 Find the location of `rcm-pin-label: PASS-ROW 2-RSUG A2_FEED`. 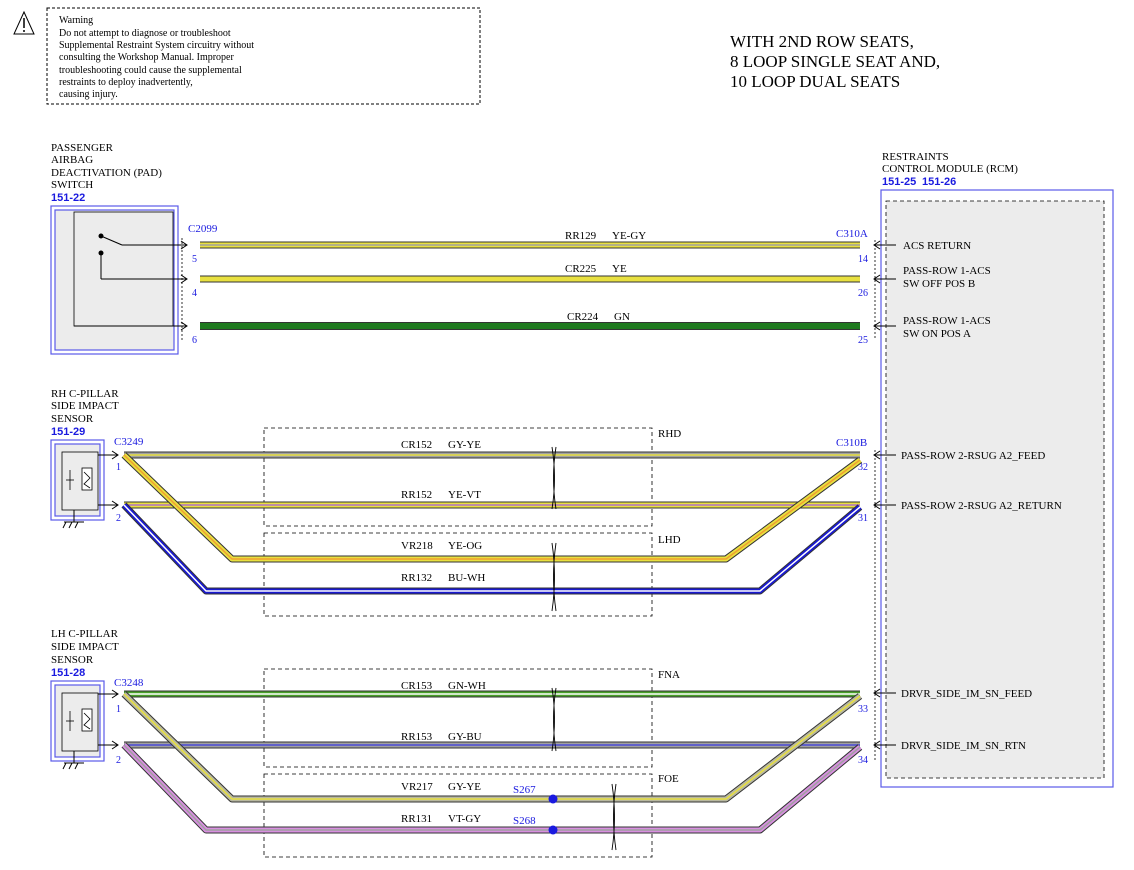

rcm-pin-label: PASS-ROW 2-RSUG A2_FEED is located at coordinates (973, 456).